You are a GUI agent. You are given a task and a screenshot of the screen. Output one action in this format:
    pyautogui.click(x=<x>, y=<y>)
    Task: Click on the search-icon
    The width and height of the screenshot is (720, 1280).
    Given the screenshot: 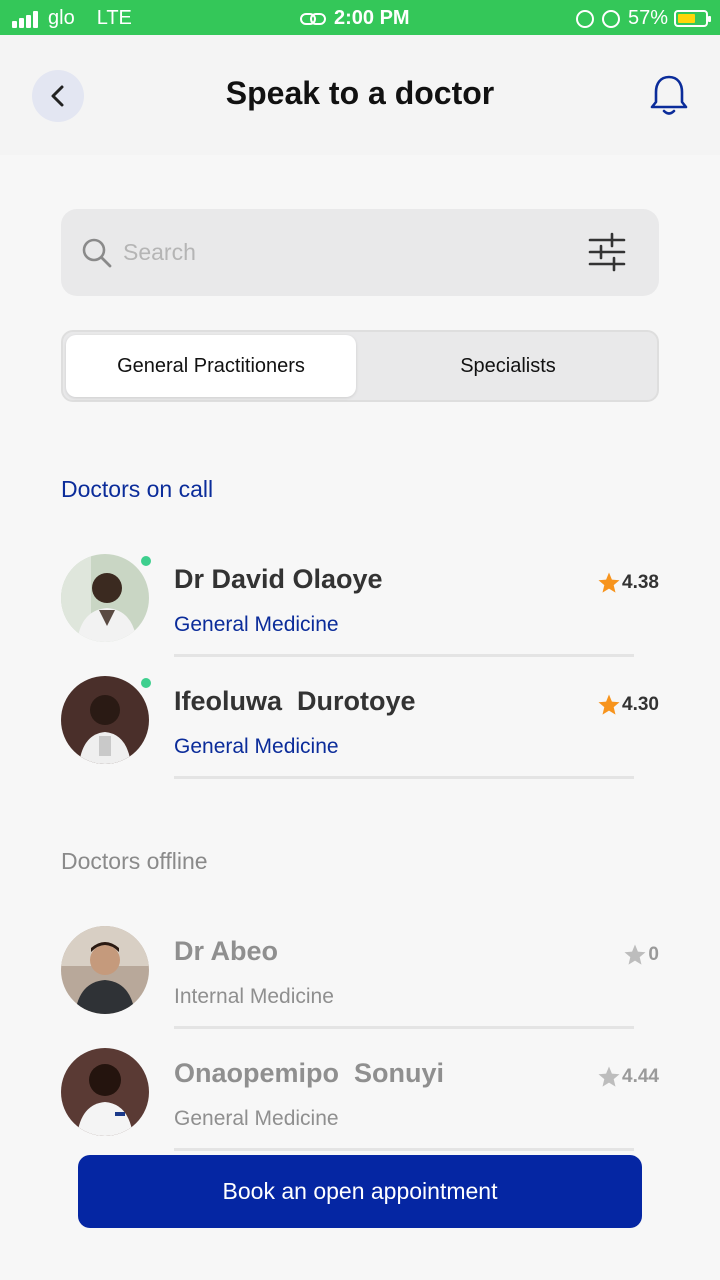 What is the action you would take?
    pyautogui.click(x=97, y=253)
    